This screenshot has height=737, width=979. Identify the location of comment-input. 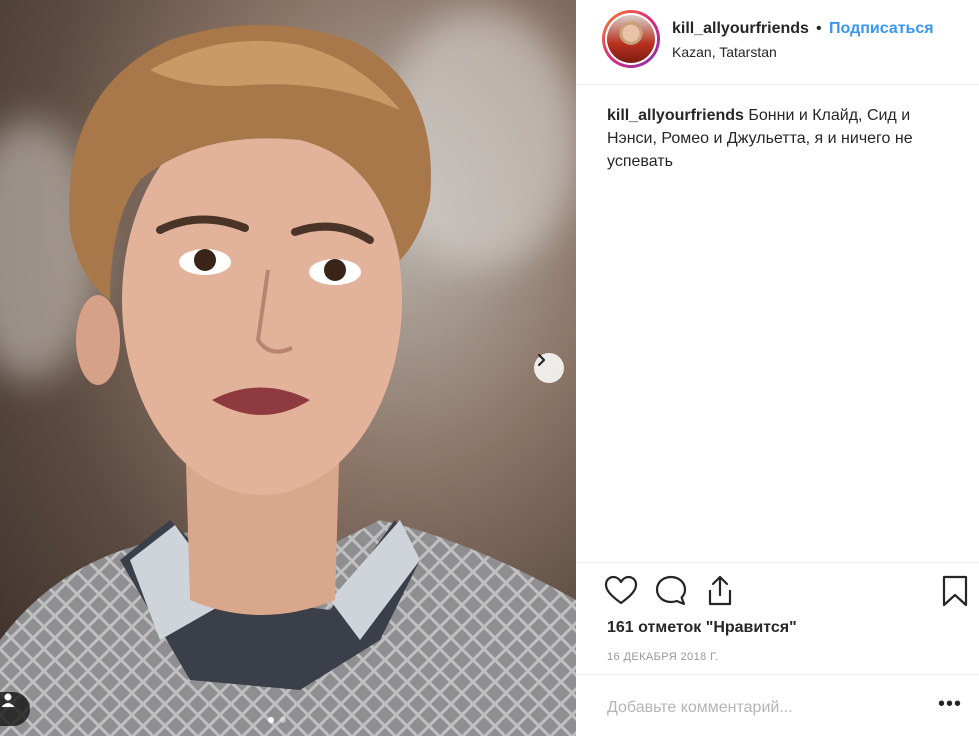
(757, 708).